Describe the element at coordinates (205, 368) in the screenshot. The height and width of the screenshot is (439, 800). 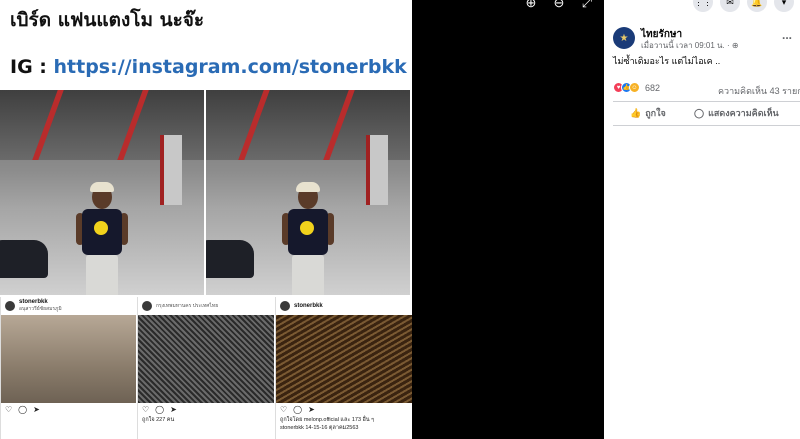
I see `ig-post-2: กรุงเทพมหานคร ประเทศไทย ♡ ◯ ➤ ถูกใจ 227 คน` at that location.